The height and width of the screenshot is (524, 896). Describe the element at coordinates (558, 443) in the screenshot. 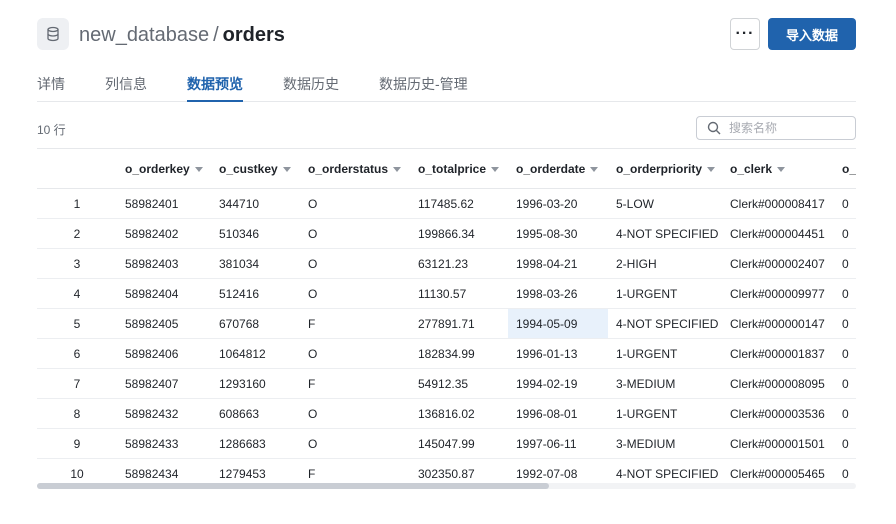

I see `table-cell: 1997-06-11` at that location.